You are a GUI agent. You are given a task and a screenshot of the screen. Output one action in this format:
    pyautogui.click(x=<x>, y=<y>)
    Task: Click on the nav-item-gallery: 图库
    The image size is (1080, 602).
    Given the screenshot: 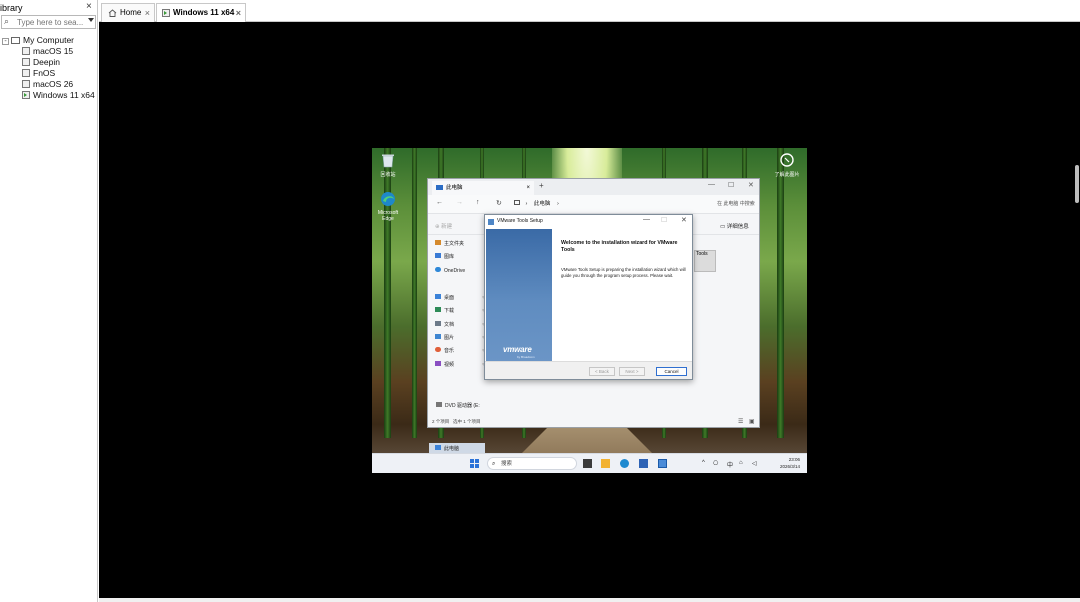 What is the action you would take?
    pyautogui.click(x=444, y=257)
    